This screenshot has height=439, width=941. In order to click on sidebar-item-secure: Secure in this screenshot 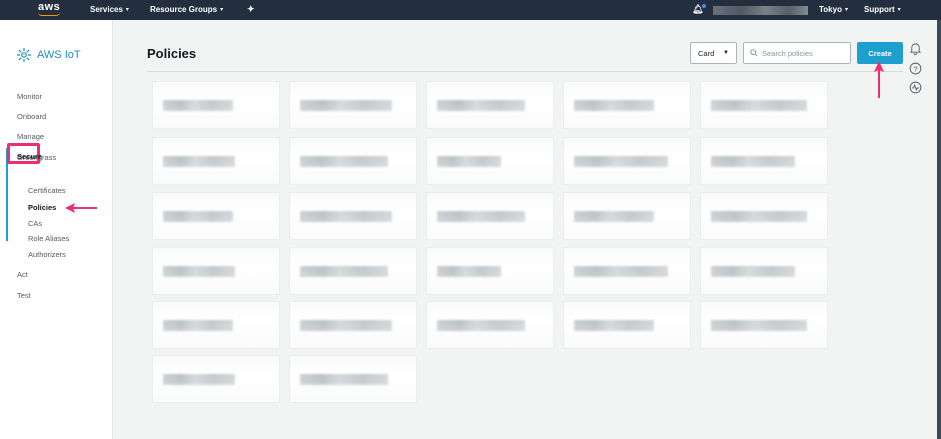, I will do `click(29, 156)`.